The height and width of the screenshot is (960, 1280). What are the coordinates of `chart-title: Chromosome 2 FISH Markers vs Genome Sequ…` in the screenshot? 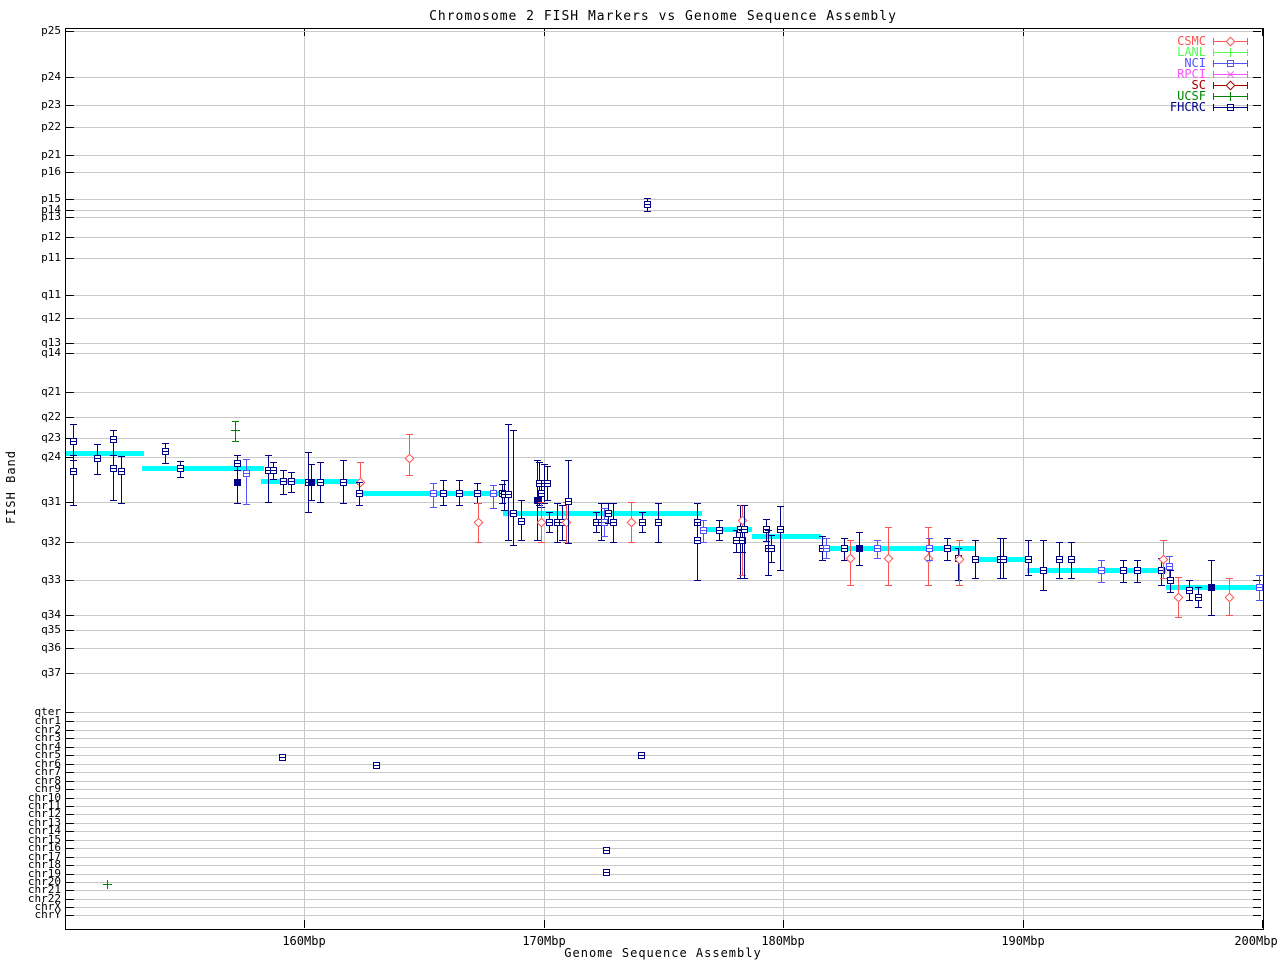 It's located at (663, 16).